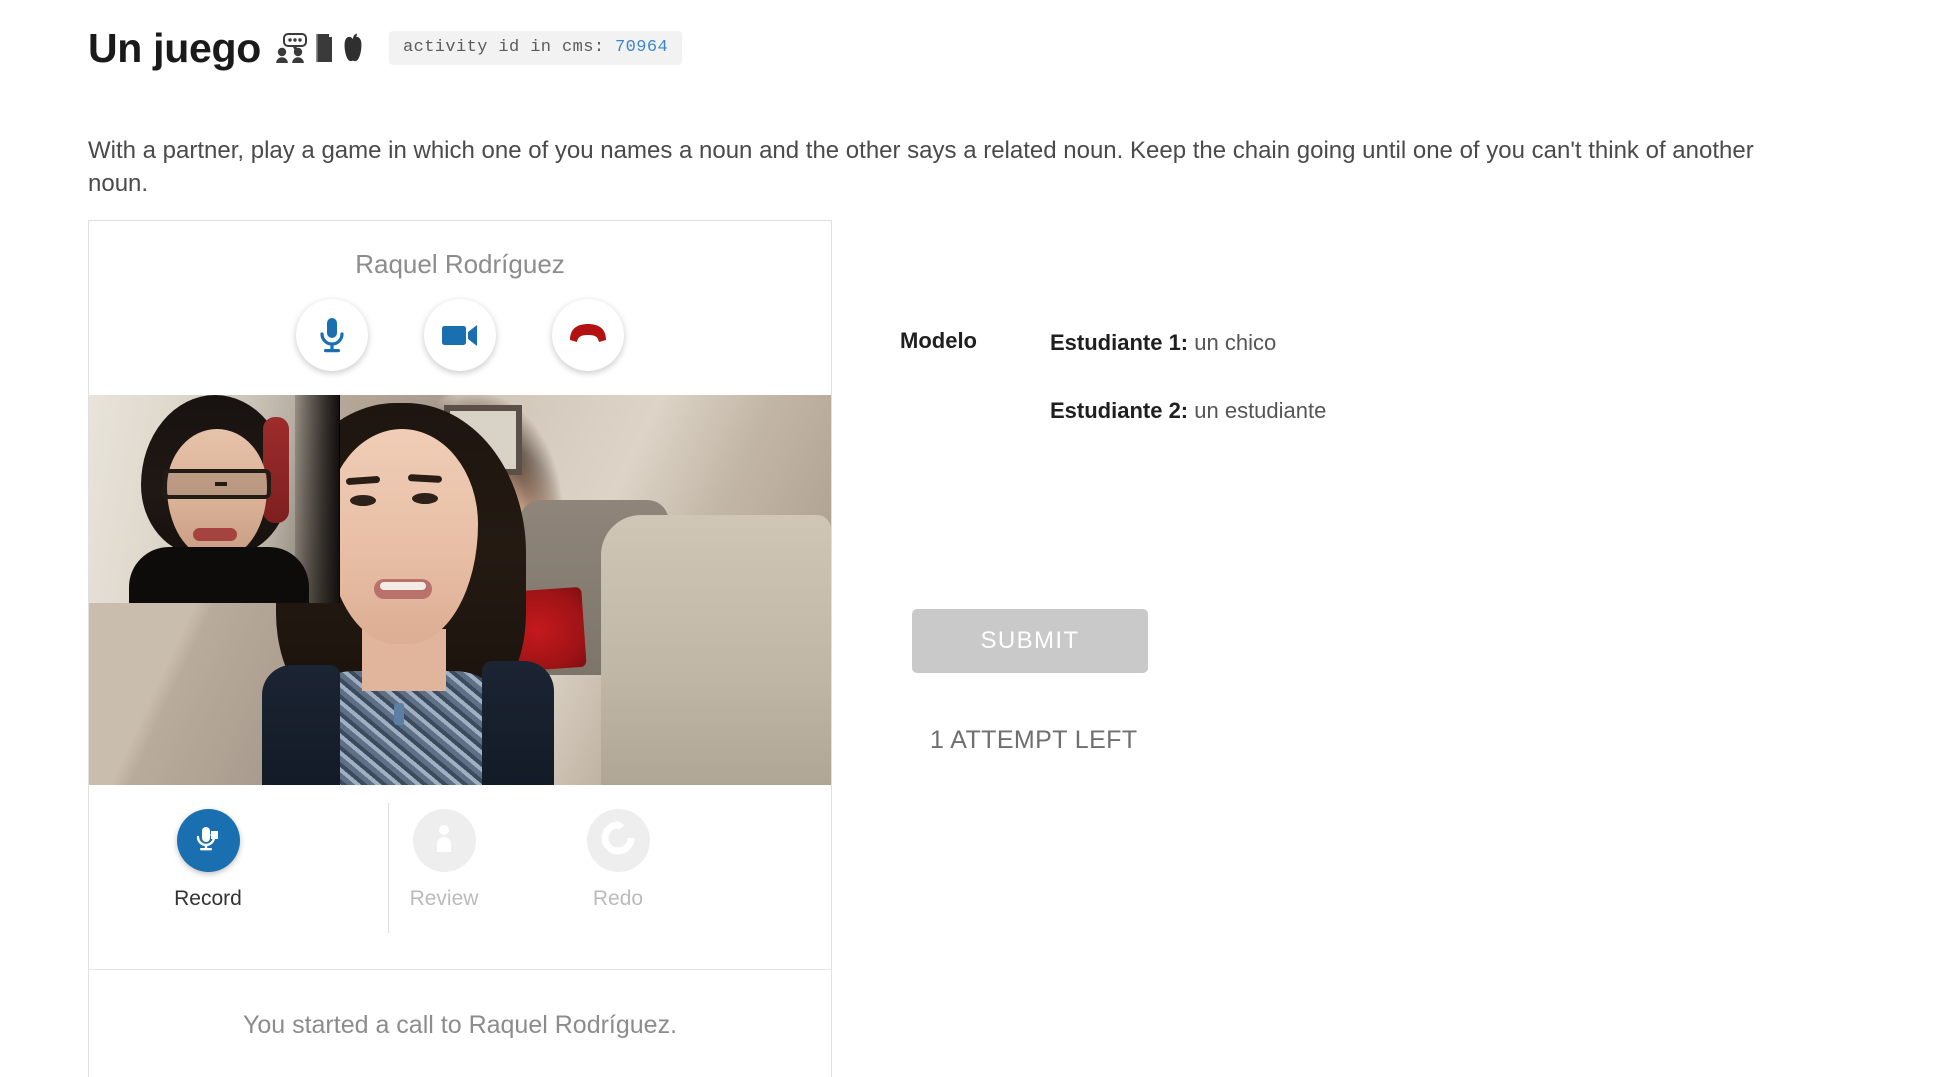 This screenshot has width=1935, height=1077. What do you see at coordinates (1380, 681) in the screenshot?
I see `submit-area: SUBMIT 1 ATTEMPT LEFT` at bounding box center [1380, 681].